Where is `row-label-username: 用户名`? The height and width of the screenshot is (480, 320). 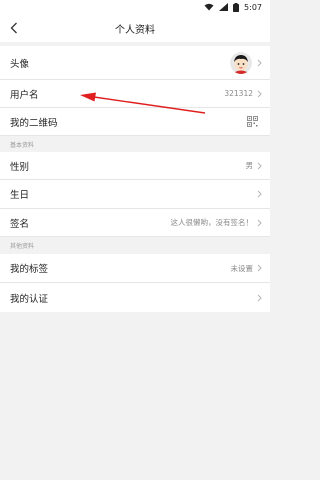
row-label-username: 用户名 is located at coordinates (24, 95).